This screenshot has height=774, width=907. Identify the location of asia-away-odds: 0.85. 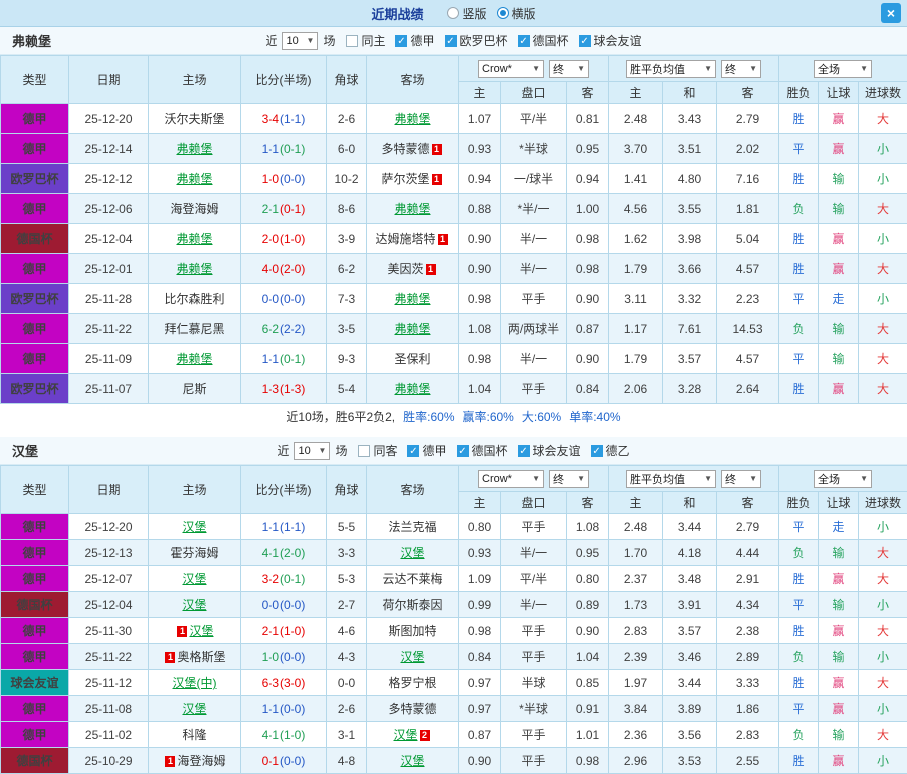
(588, 683).